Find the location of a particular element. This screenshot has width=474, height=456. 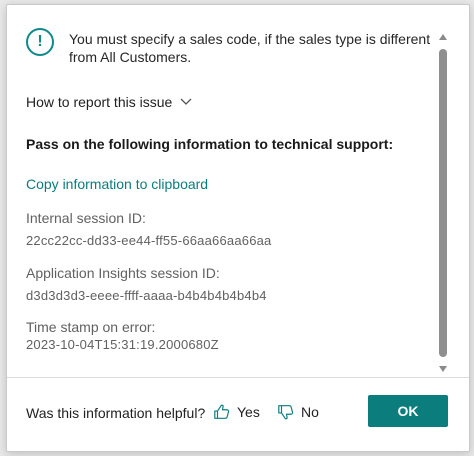

helpful-question: Was this information helpful? is located at coordinates (116, 413).